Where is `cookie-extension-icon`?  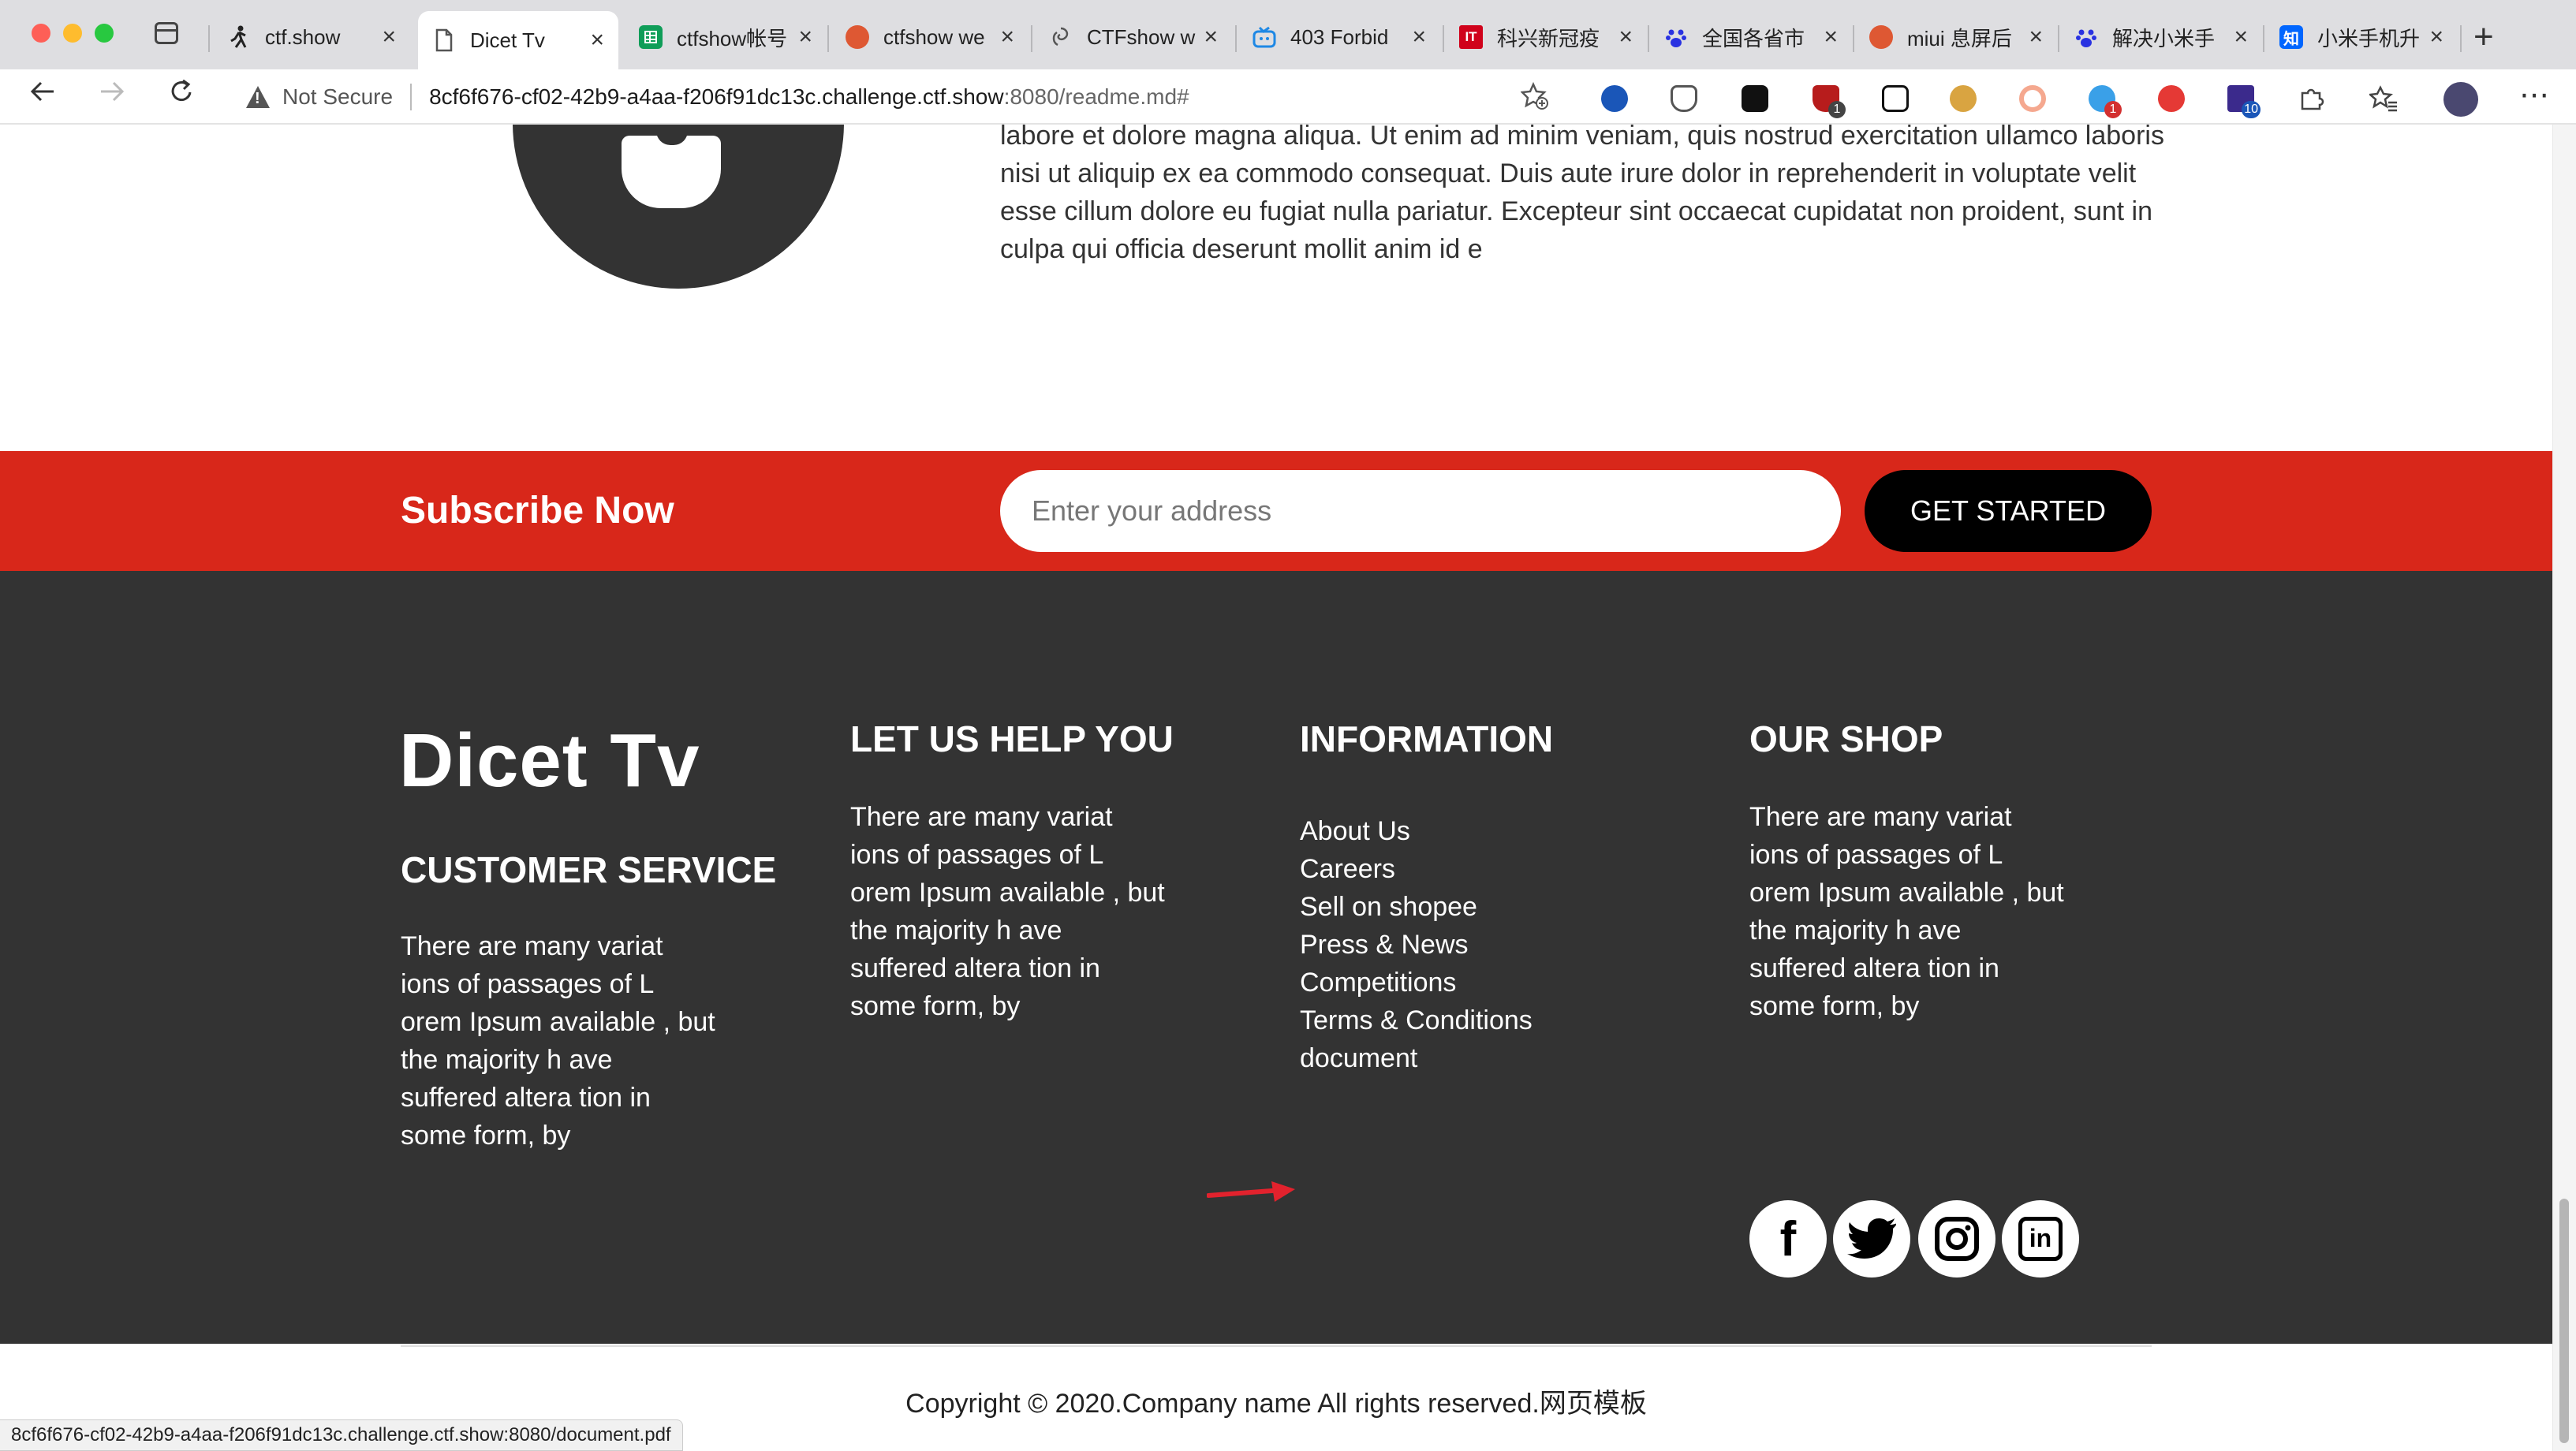 cookie-extension-icon is located at coordinates (1963, 98).